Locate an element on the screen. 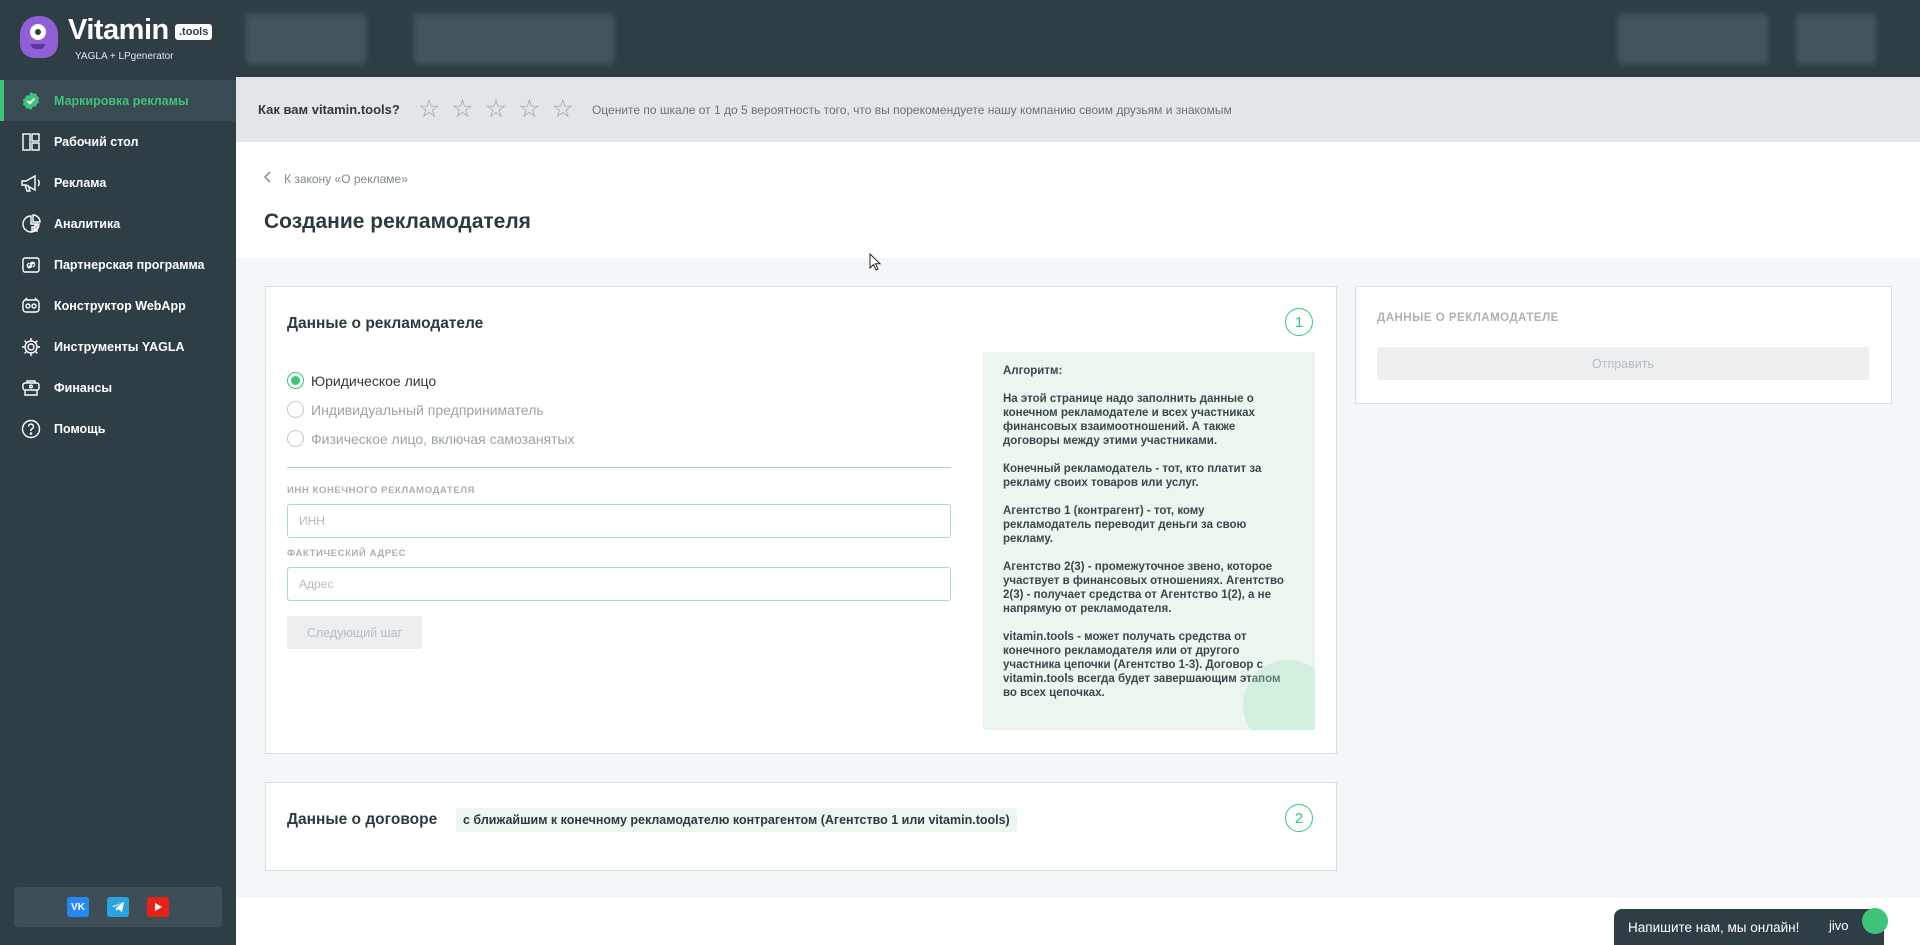 The width and height of the screenshot is (1920, 945). sidebar-item-label: Помощь is located at coordinates (80, 428).